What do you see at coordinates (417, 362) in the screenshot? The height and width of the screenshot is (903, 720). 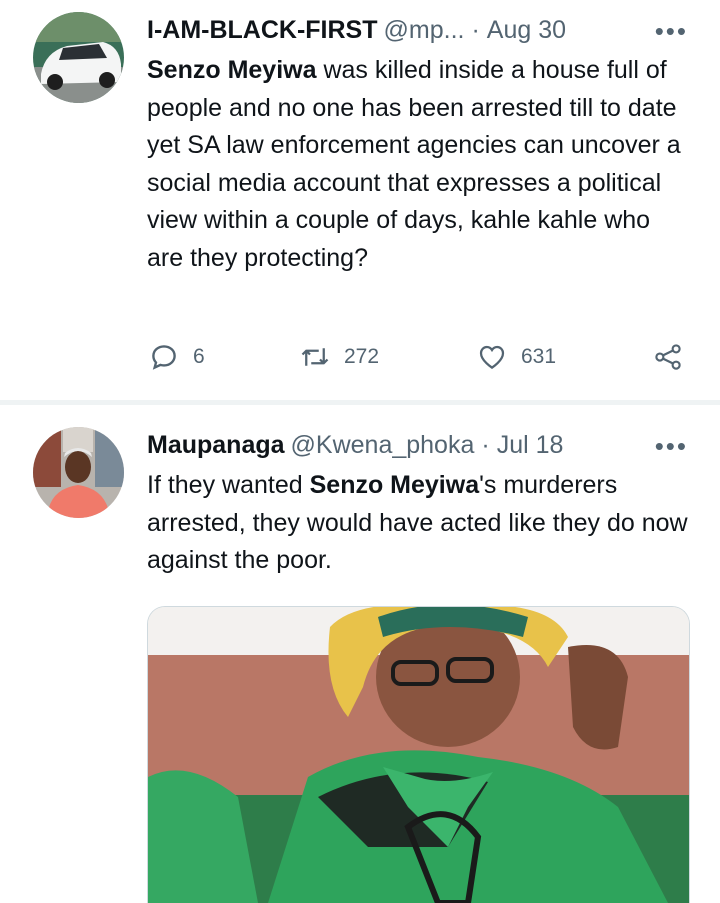 I see `tweet-actions: 6 272 631` at bounding box center [417, 362].